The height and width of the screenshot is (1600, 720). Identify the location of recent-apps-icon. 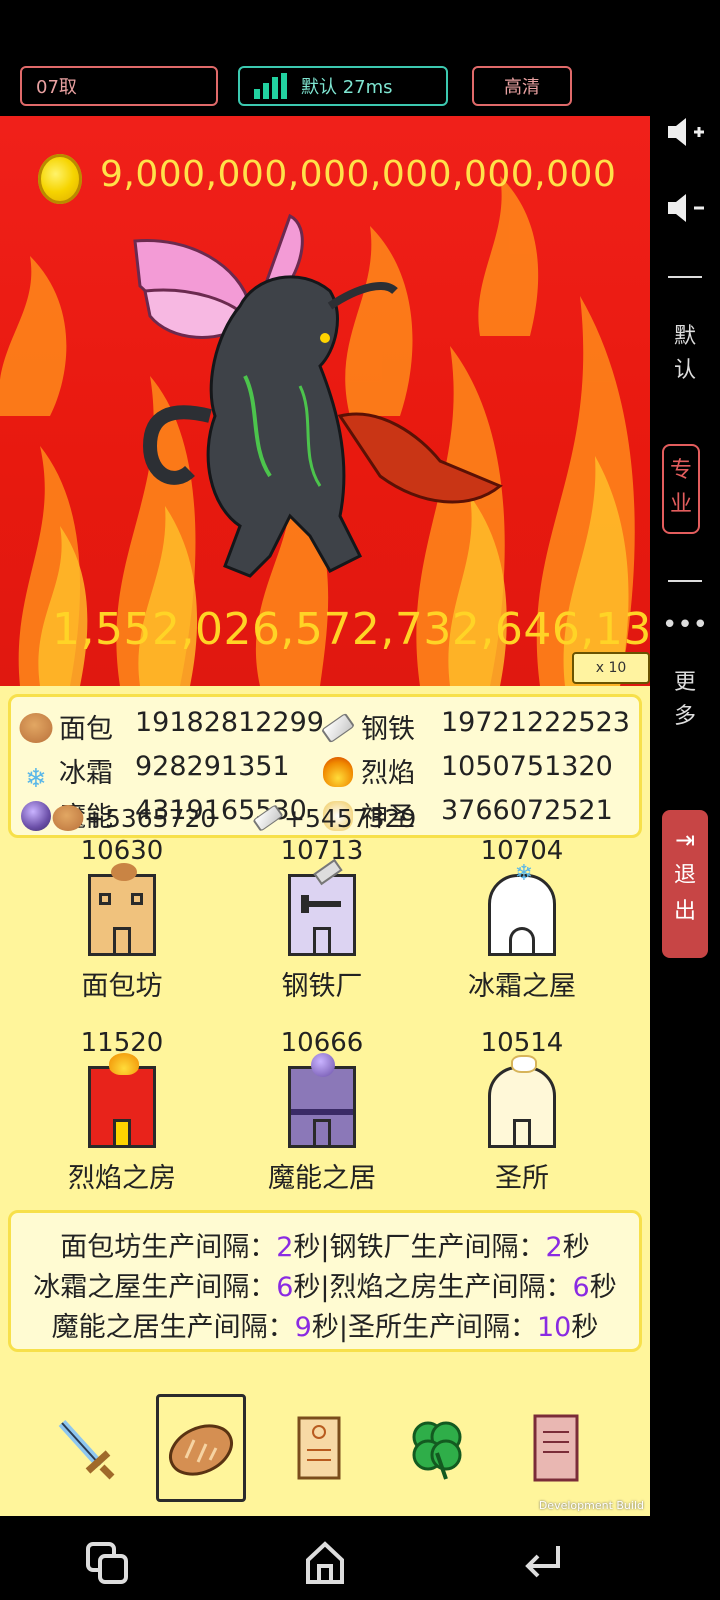
(107, 1563).